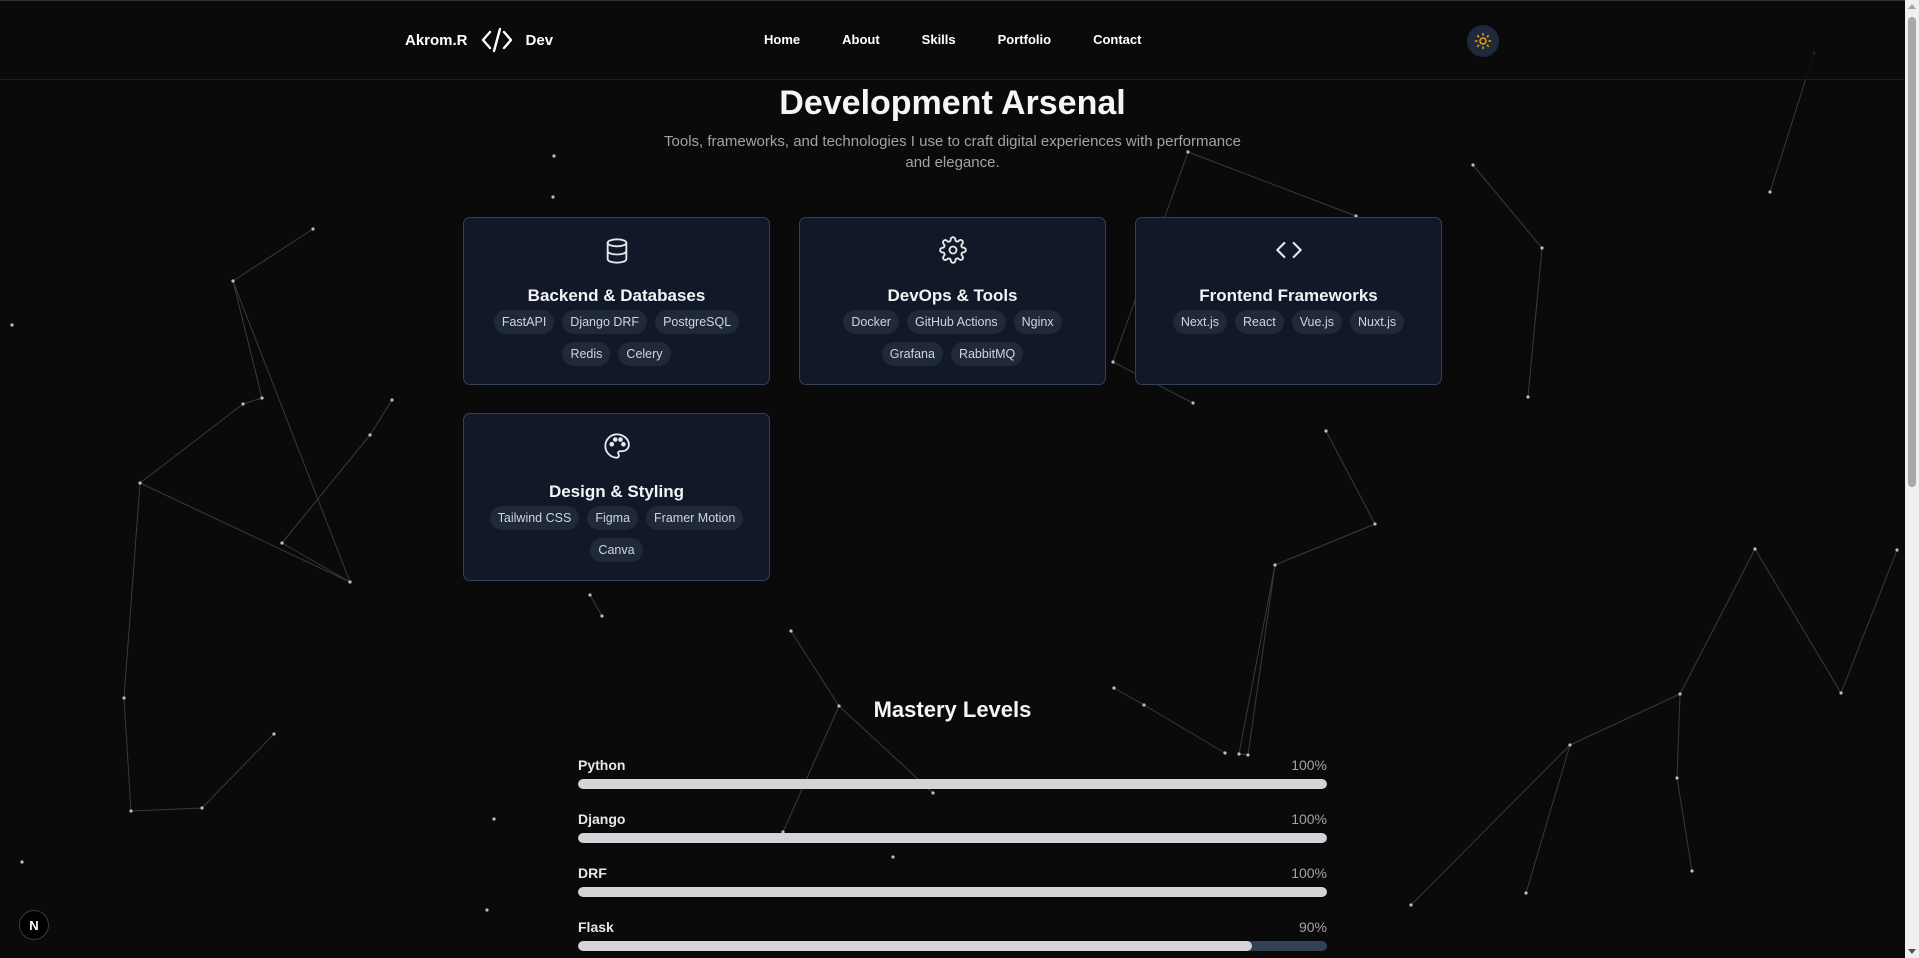  Describe the element at coordinates (1912, 252) in the screenshot. I see `scrollbar-thumb` at that location.